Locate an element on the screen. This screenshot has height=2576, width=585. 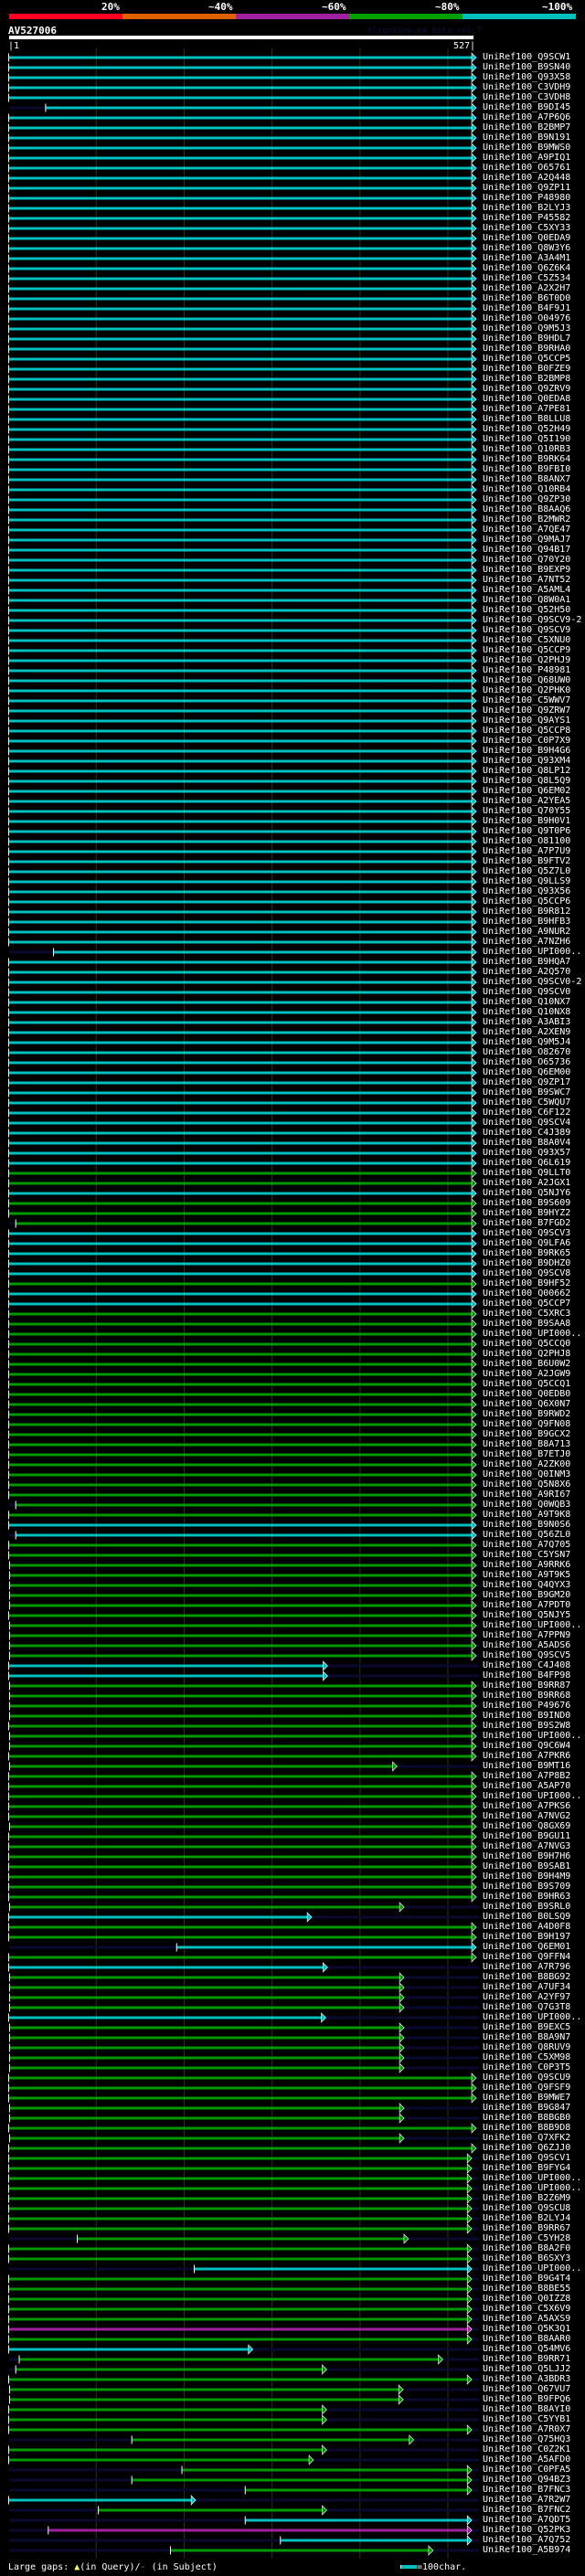
hit-label: UniRef100_B9S2W8 is located at coordinates (527, 1726).